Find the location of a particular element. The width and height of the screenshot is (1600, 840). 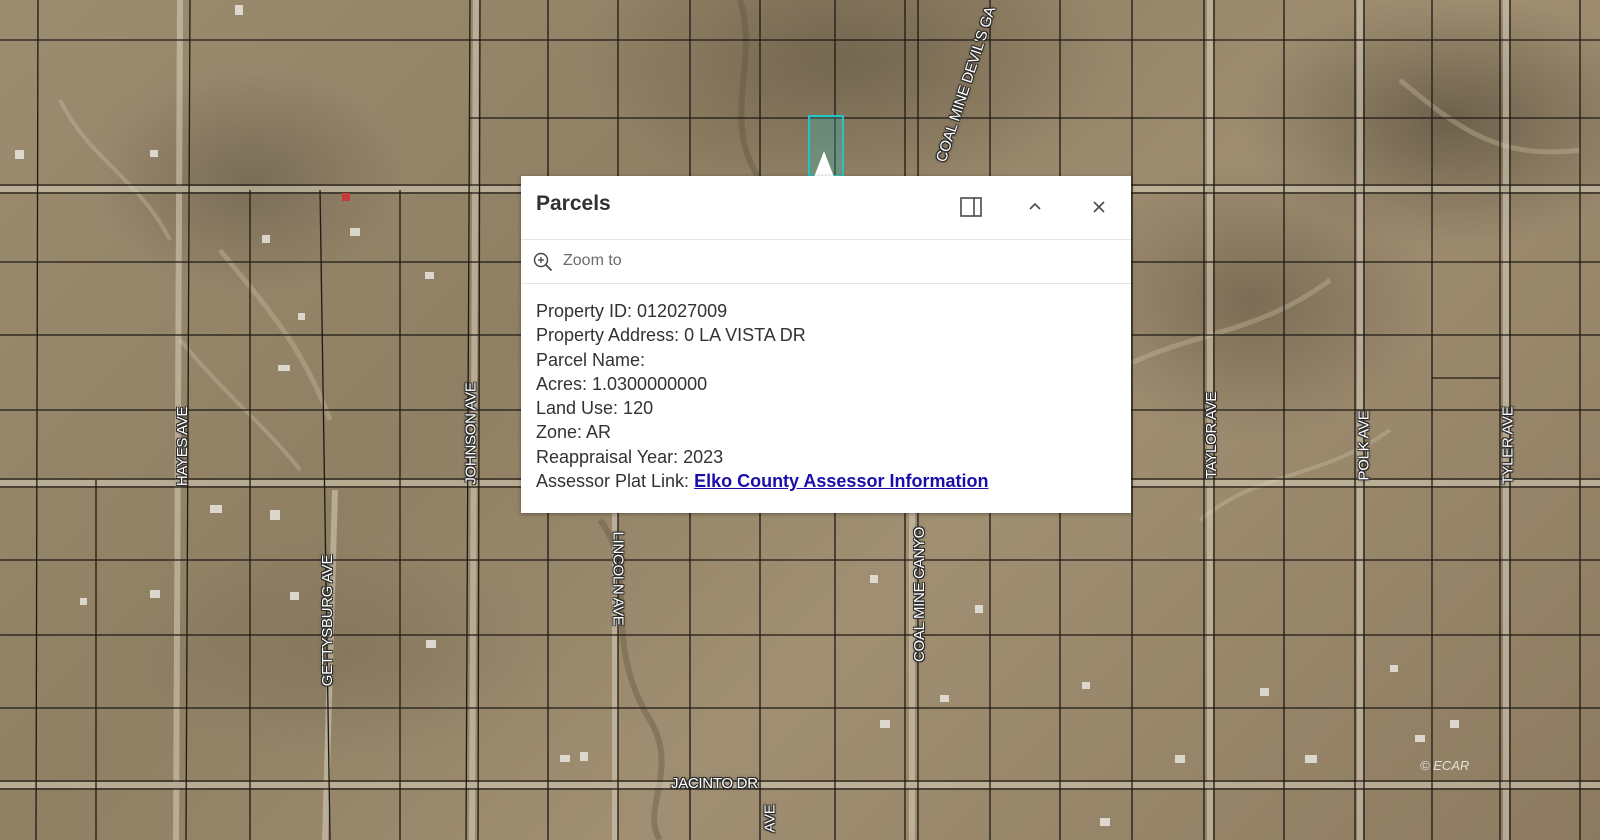

road-label-polk: POLK AVE is located at coordinates (1364, 445).